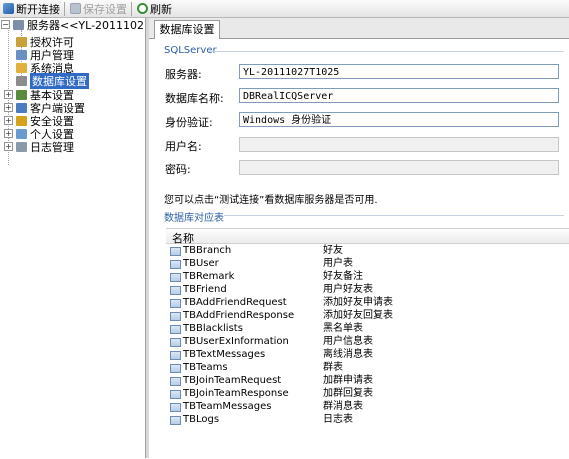 Image resolution: width=569 pixels, height=459 pixels. Describe the element at coordinates (284, 9) in the screenshot. I see `toolbar: 断开连接 保存设置 刷新` at that location.